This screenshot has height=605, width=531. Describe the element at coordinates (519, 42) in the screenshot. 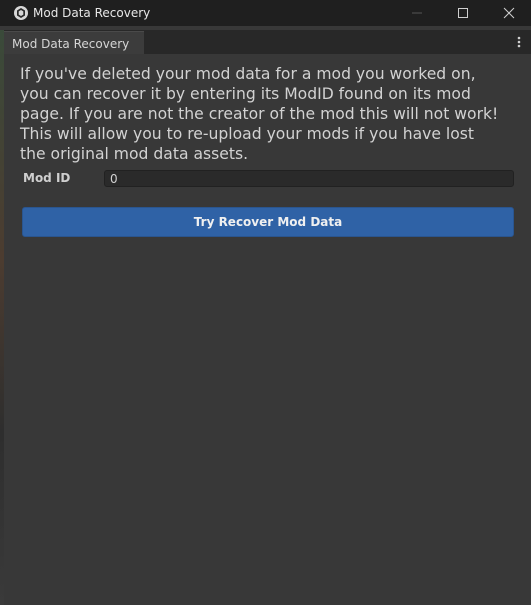

I see `kebab-menu-icon` at that location.